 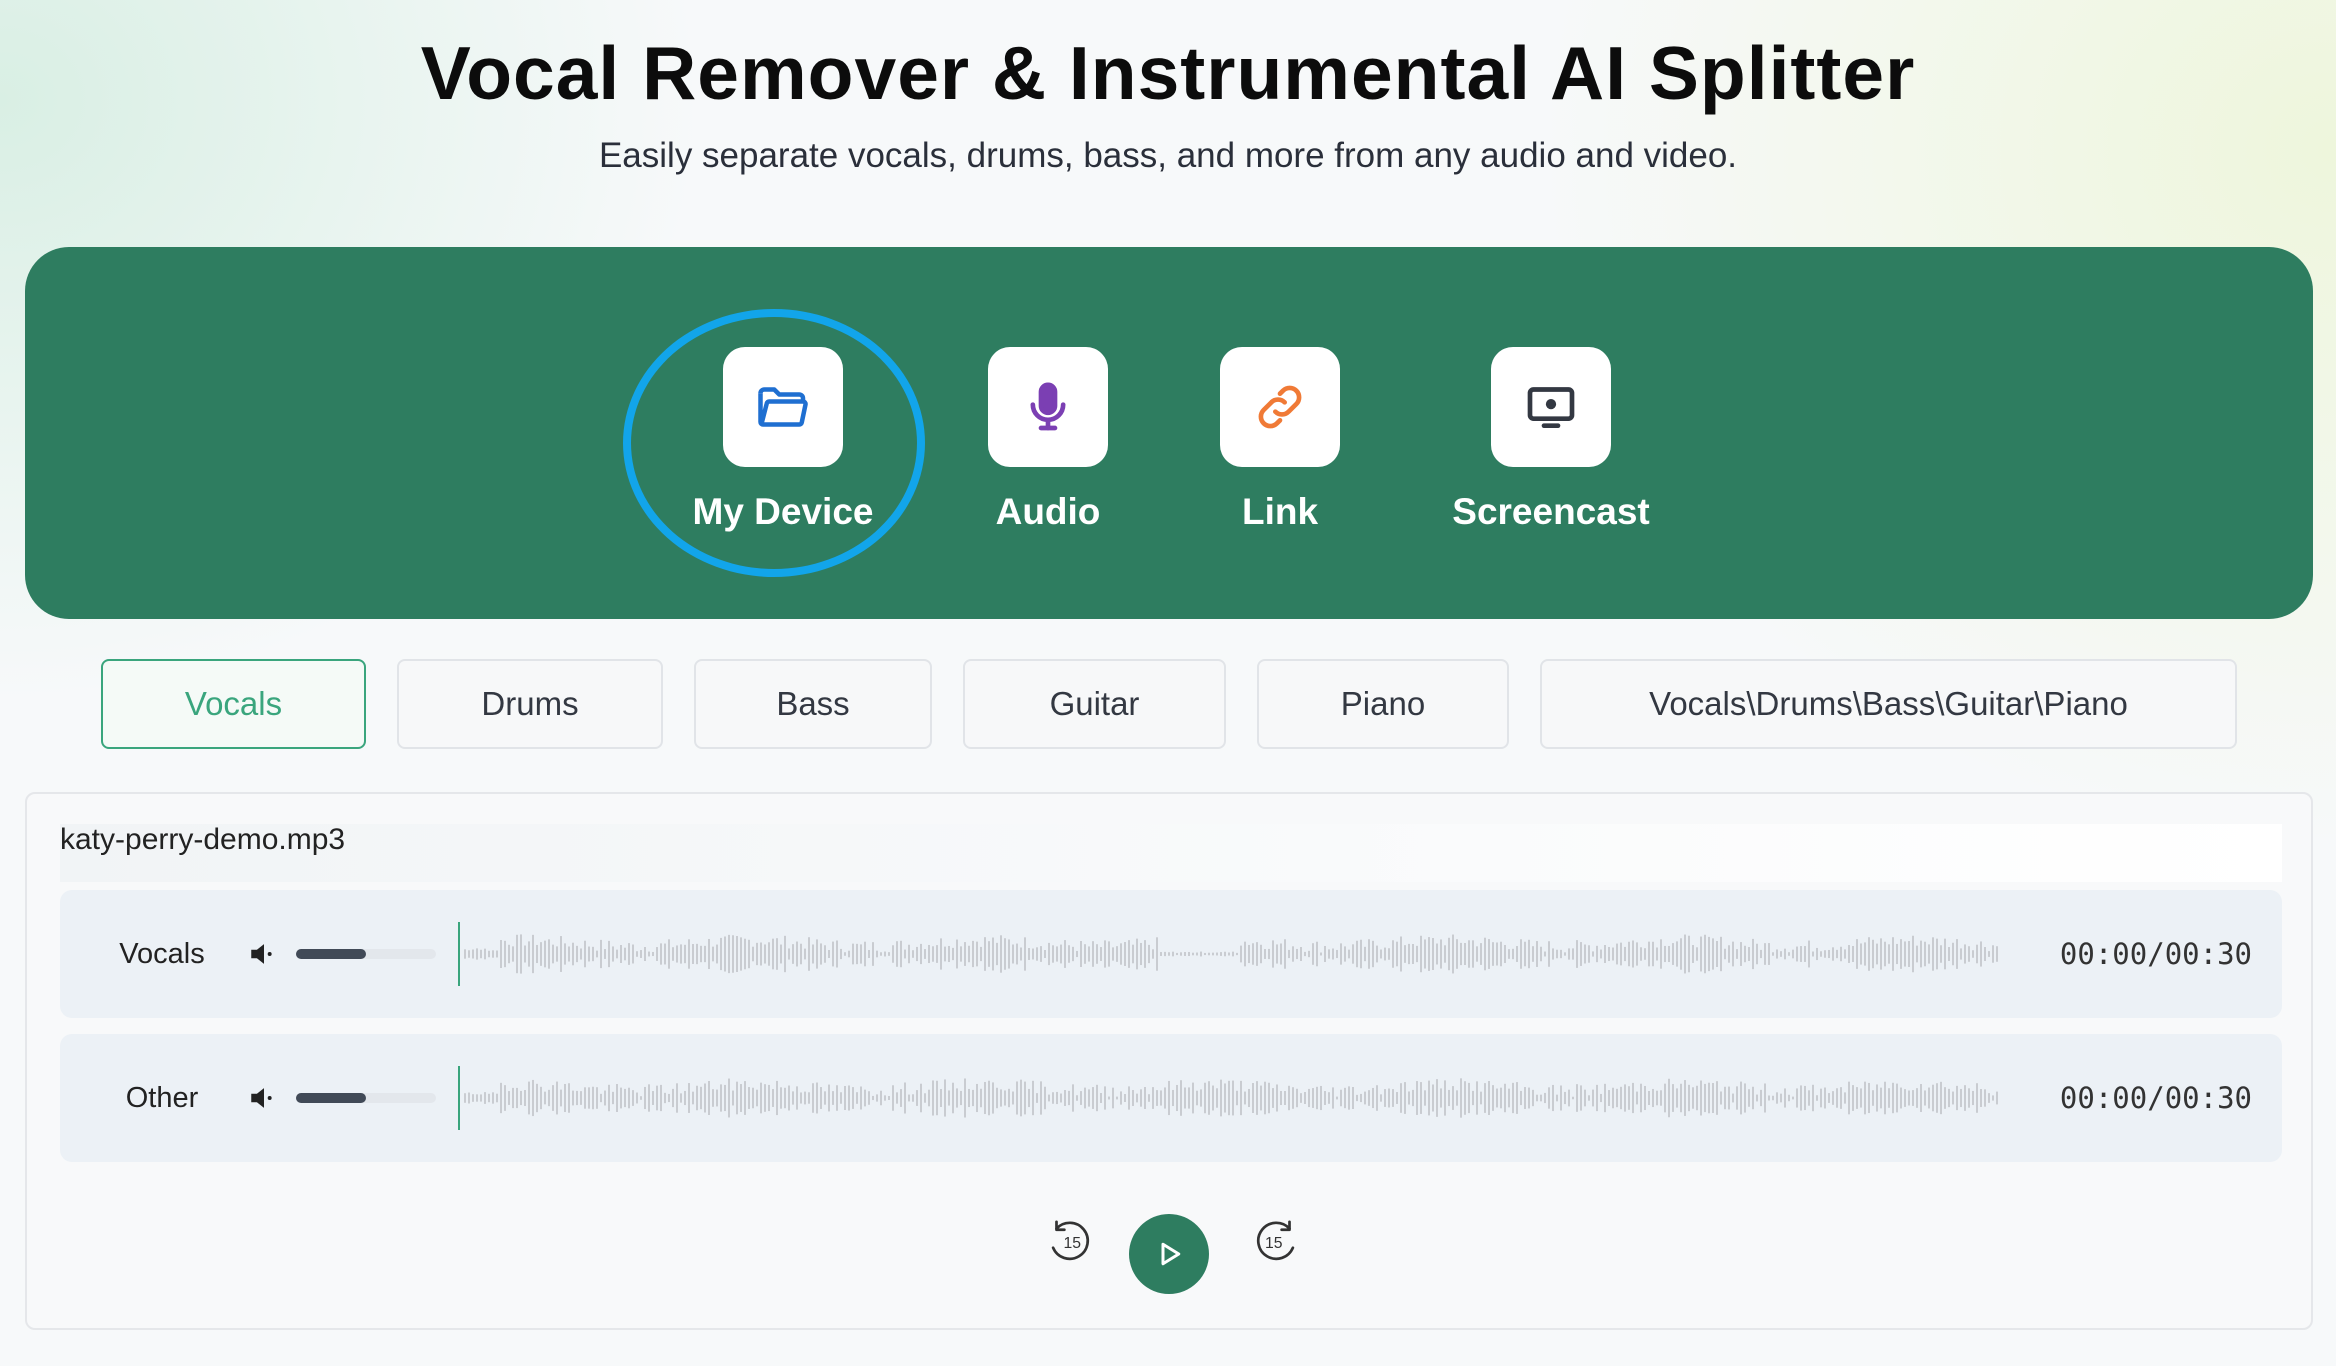 I want to click on source-my-device-button: My Device, so click(x=783, y=440).